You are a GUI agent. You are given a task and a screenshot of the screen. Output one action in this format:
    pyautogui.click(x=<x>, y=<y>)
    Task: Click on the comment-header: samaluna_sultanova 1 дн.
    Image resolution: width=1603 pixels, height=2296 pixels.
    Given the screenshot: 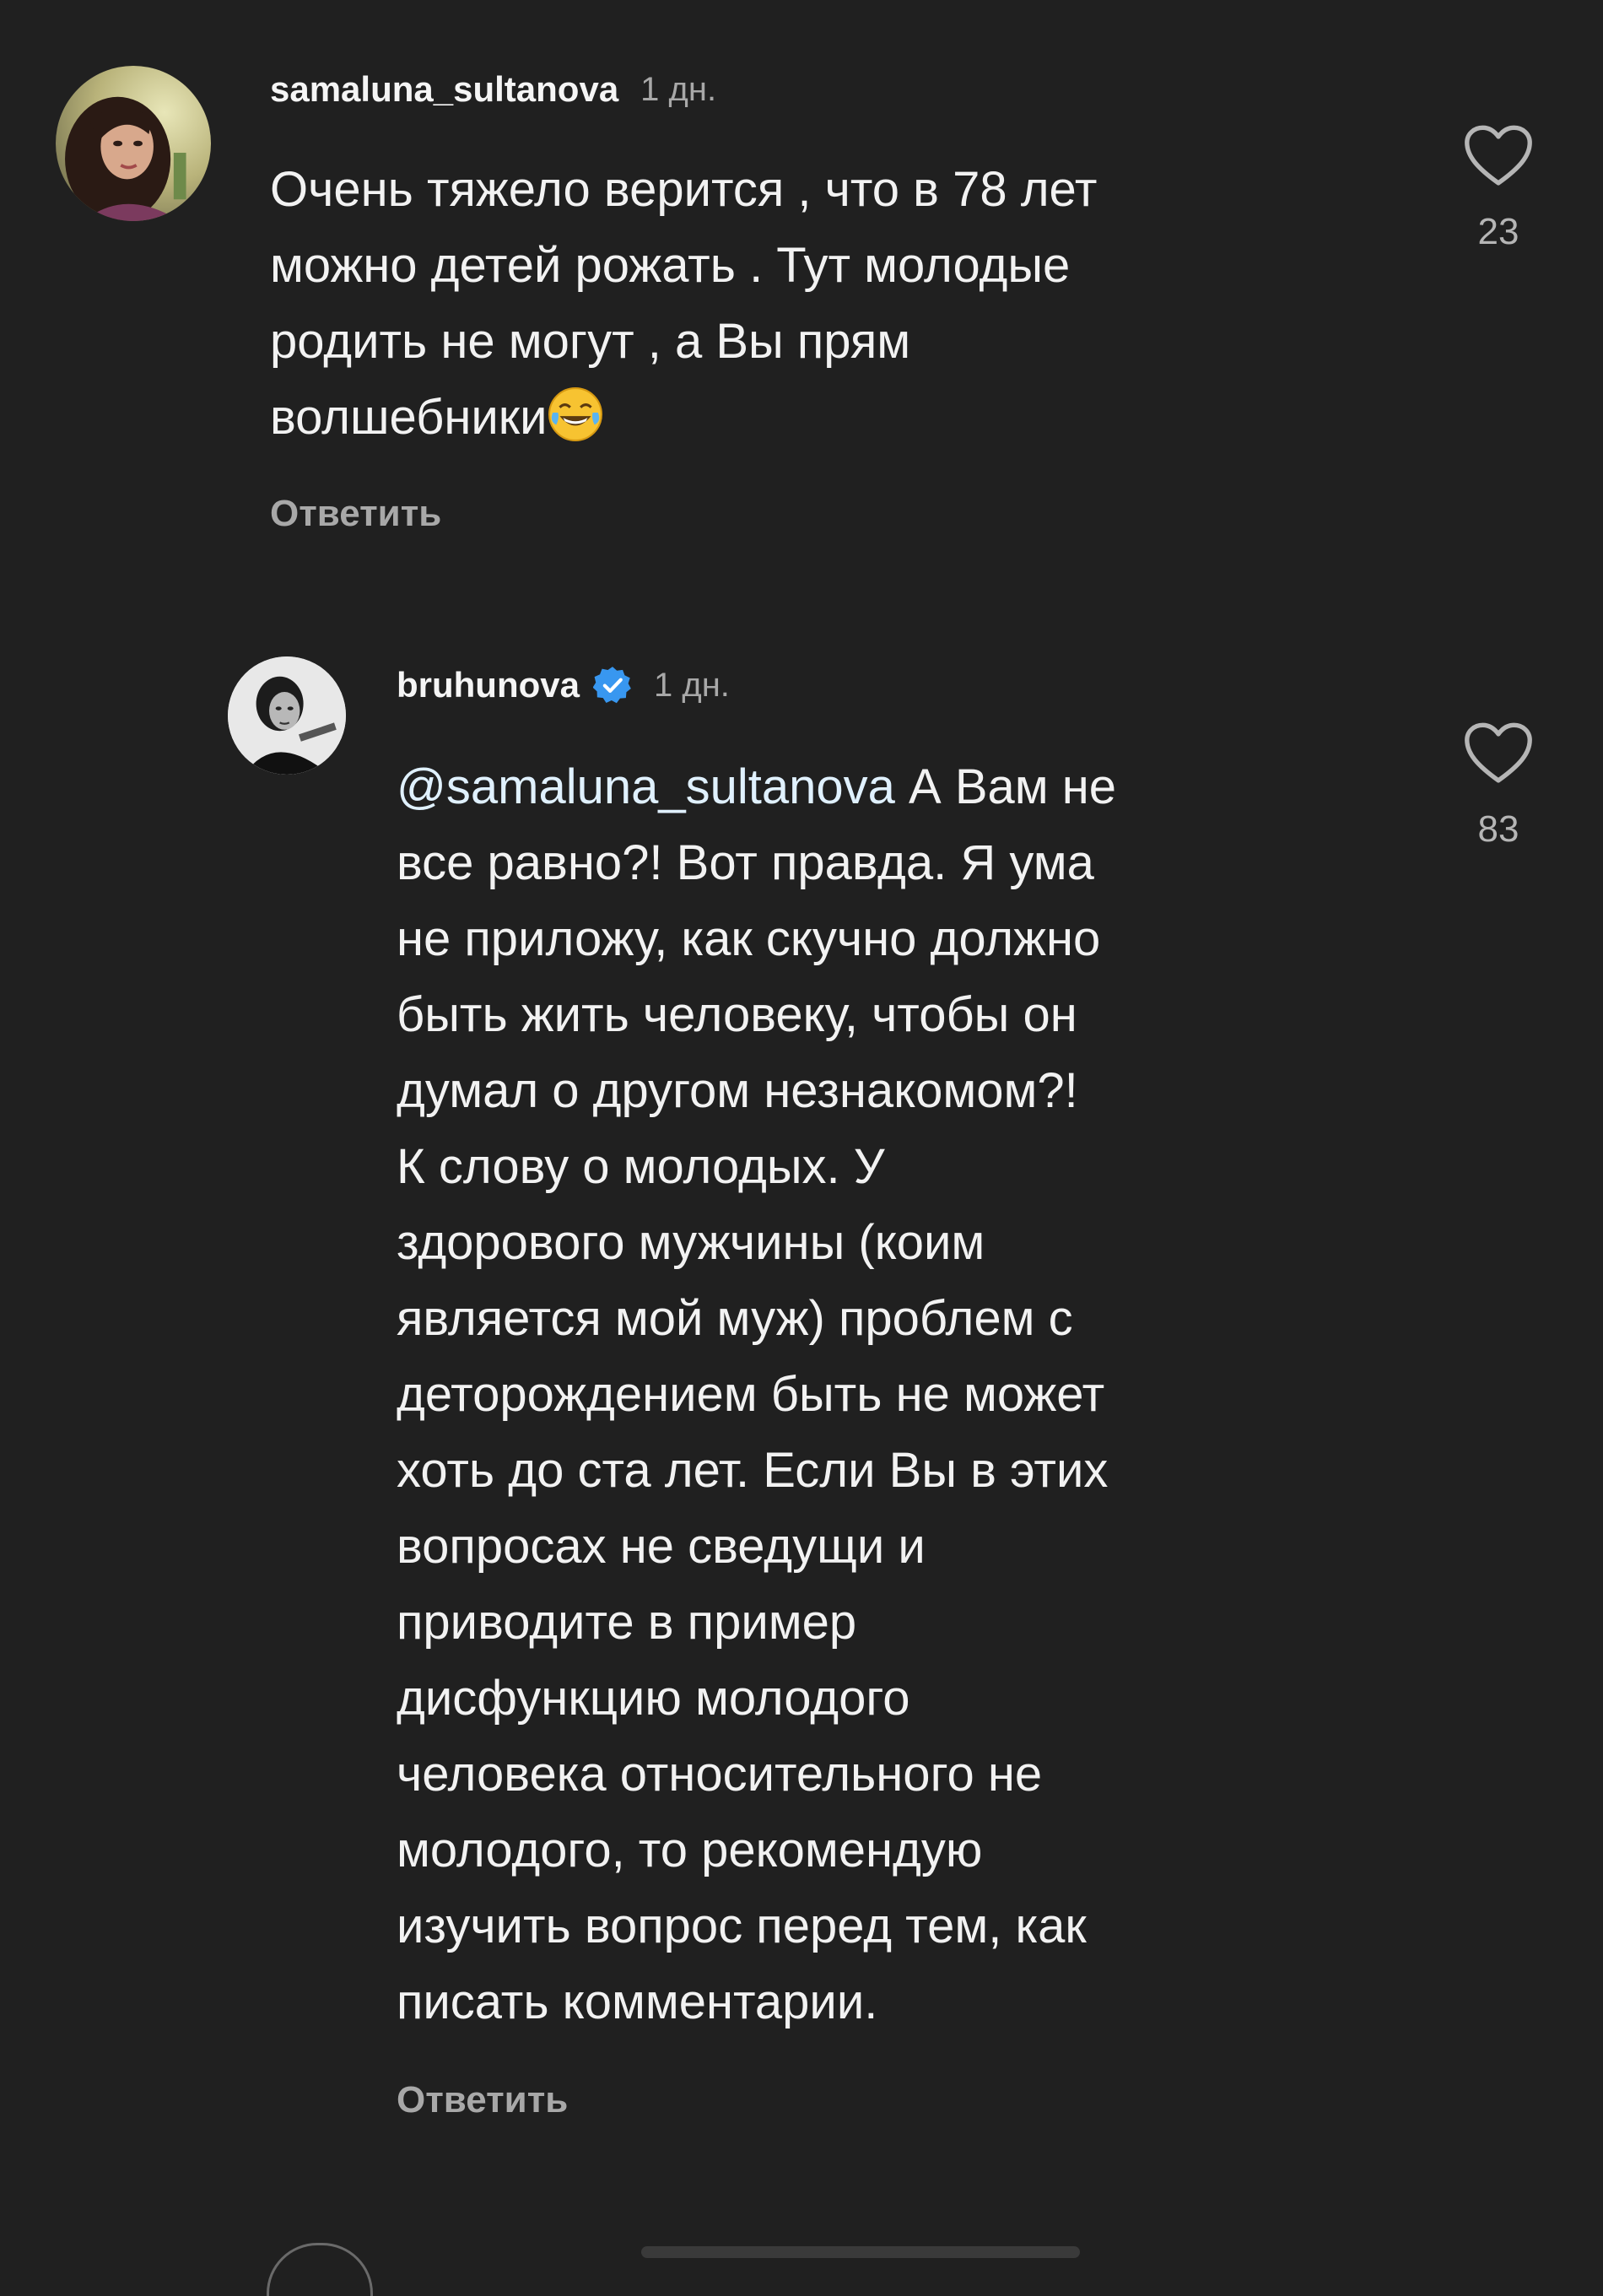 What is the action you would take?
    pyautogui.click(x=493, y=89)
    